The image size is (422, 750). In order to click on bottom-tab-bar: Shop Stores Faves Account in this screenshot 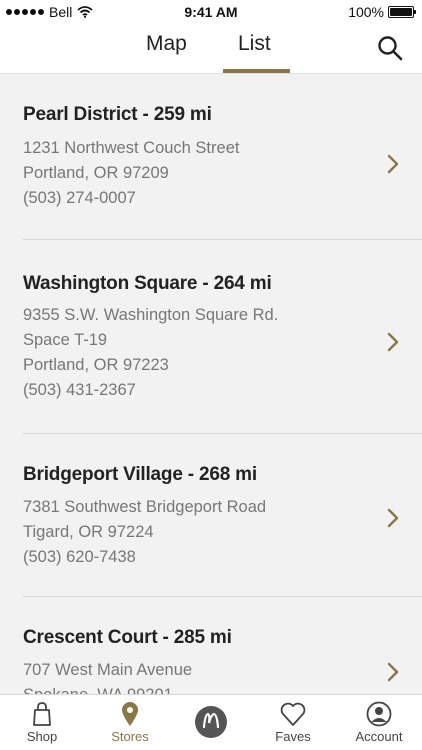, I will do `click(211, 722)`.